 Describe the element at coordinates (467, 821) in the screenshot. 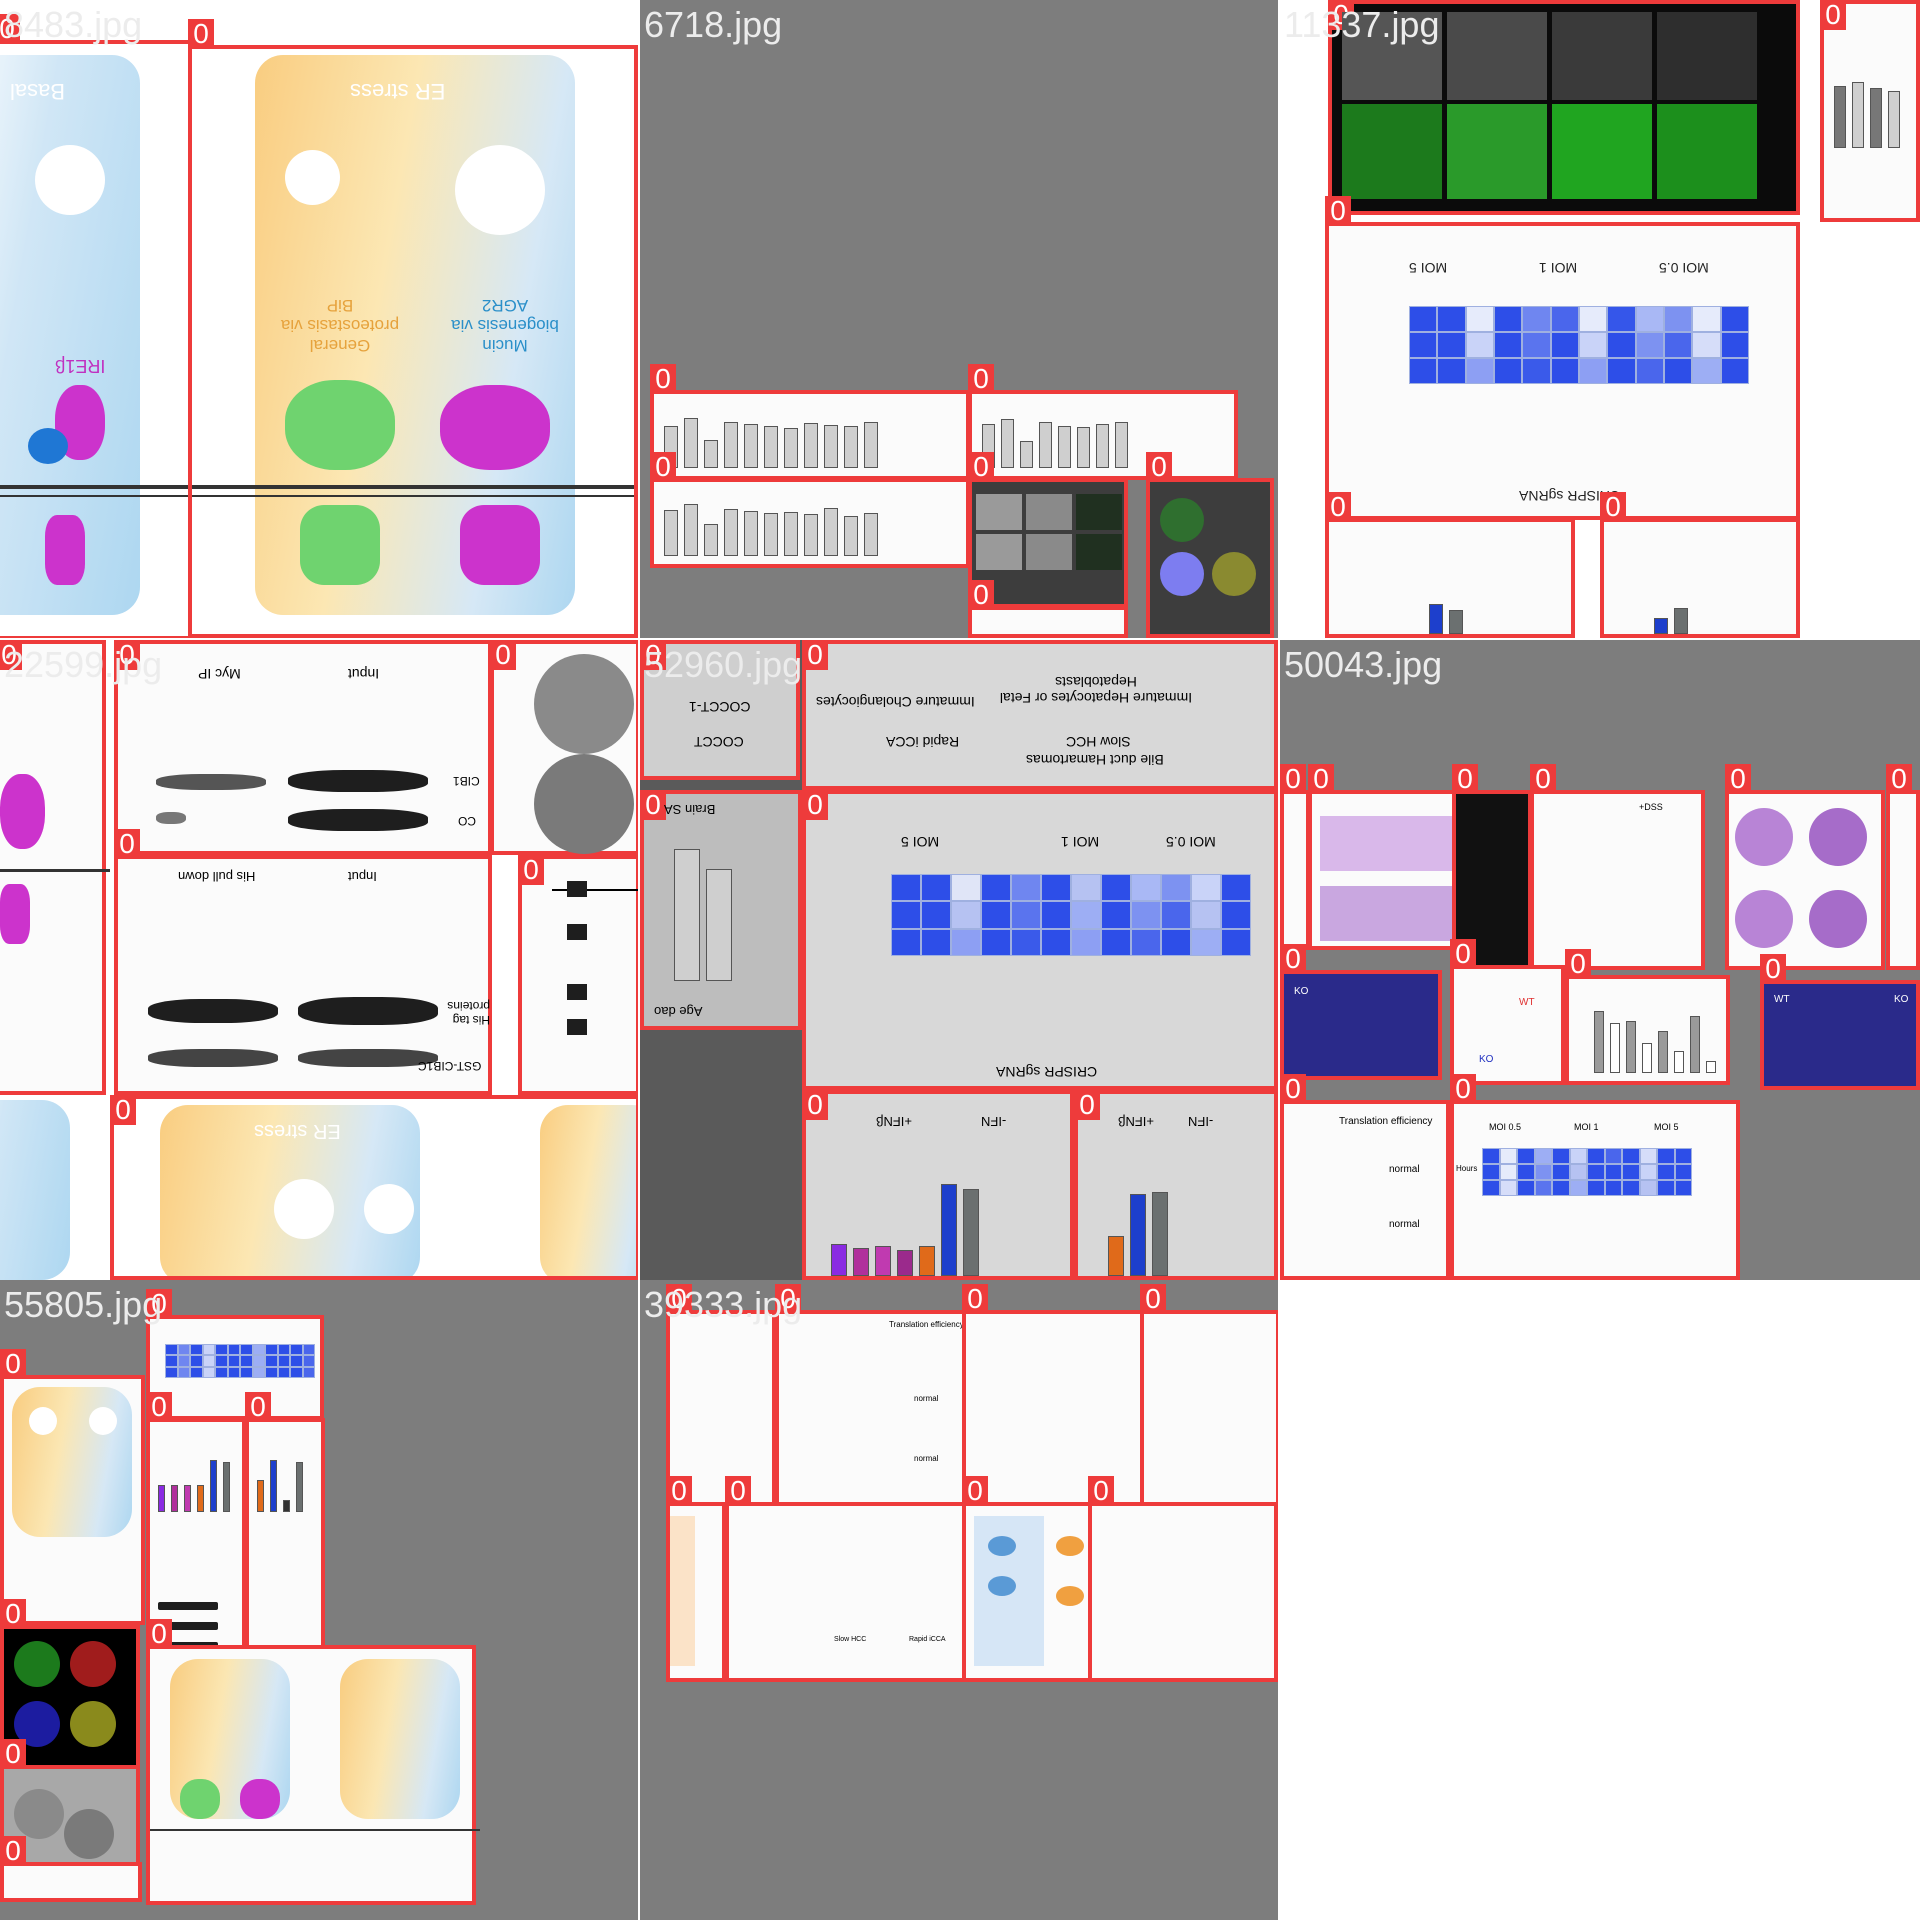

I see `co-label: CO` at that location.